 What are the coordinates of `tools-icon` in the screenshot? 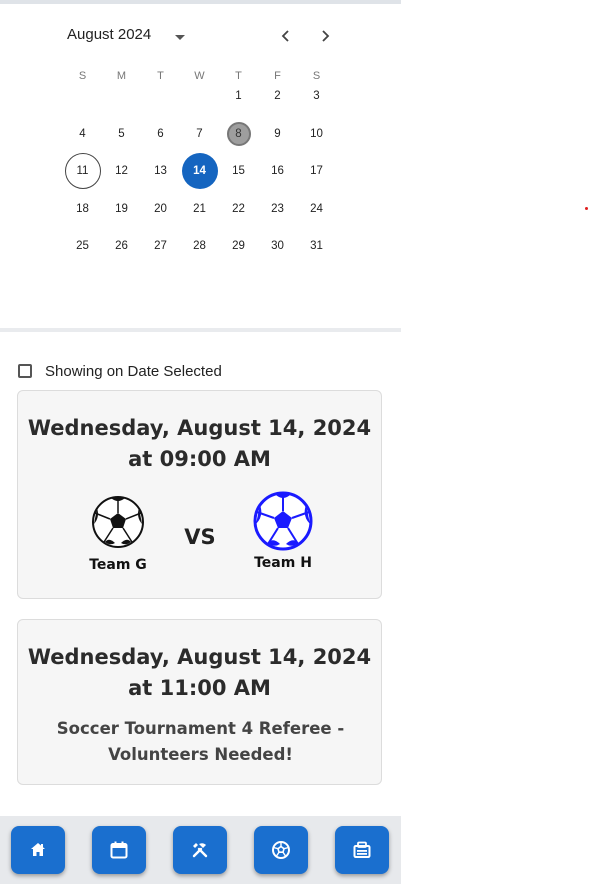 It's located at (200, 850).